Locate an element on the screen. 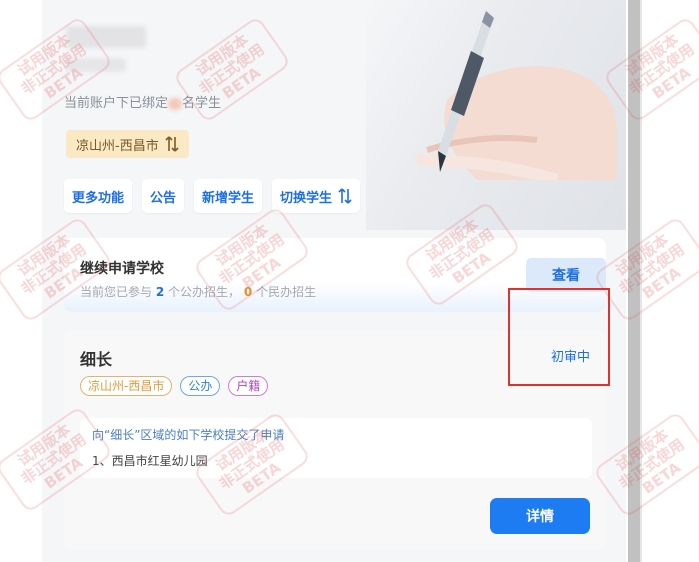 The width and height of the screenshot is (699, 562). participation-summary: 当前您已参与 2 个公办招生， 0 个民办招生 is located at coordinates (198, 292).